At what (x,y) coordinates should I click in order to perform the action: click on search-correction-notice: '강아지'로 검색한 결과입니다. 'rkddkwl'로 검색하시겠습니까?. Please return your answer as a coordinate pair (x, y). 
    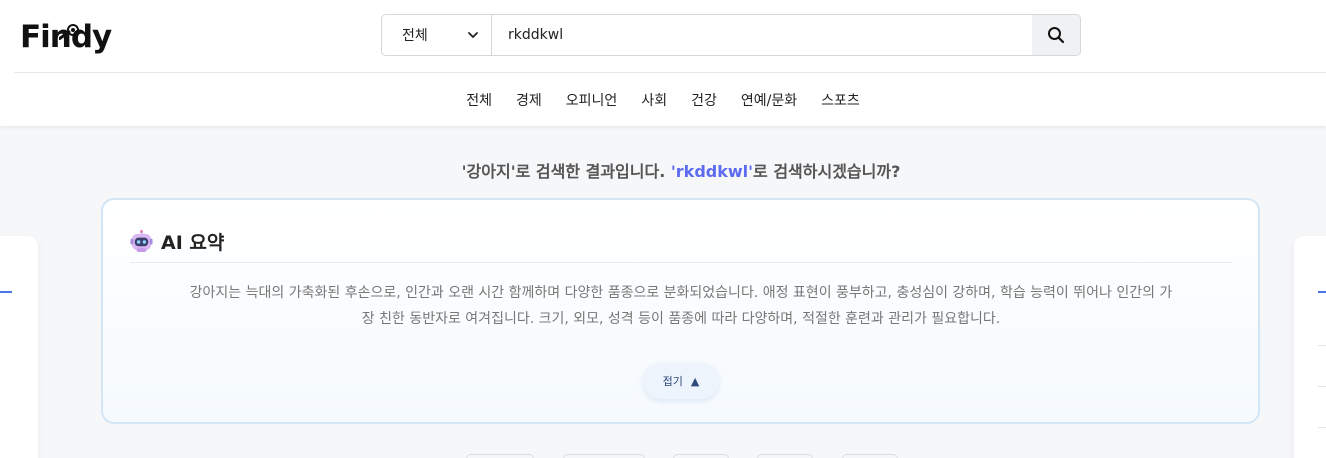
    Looking at the image, I should click on (663, 170).